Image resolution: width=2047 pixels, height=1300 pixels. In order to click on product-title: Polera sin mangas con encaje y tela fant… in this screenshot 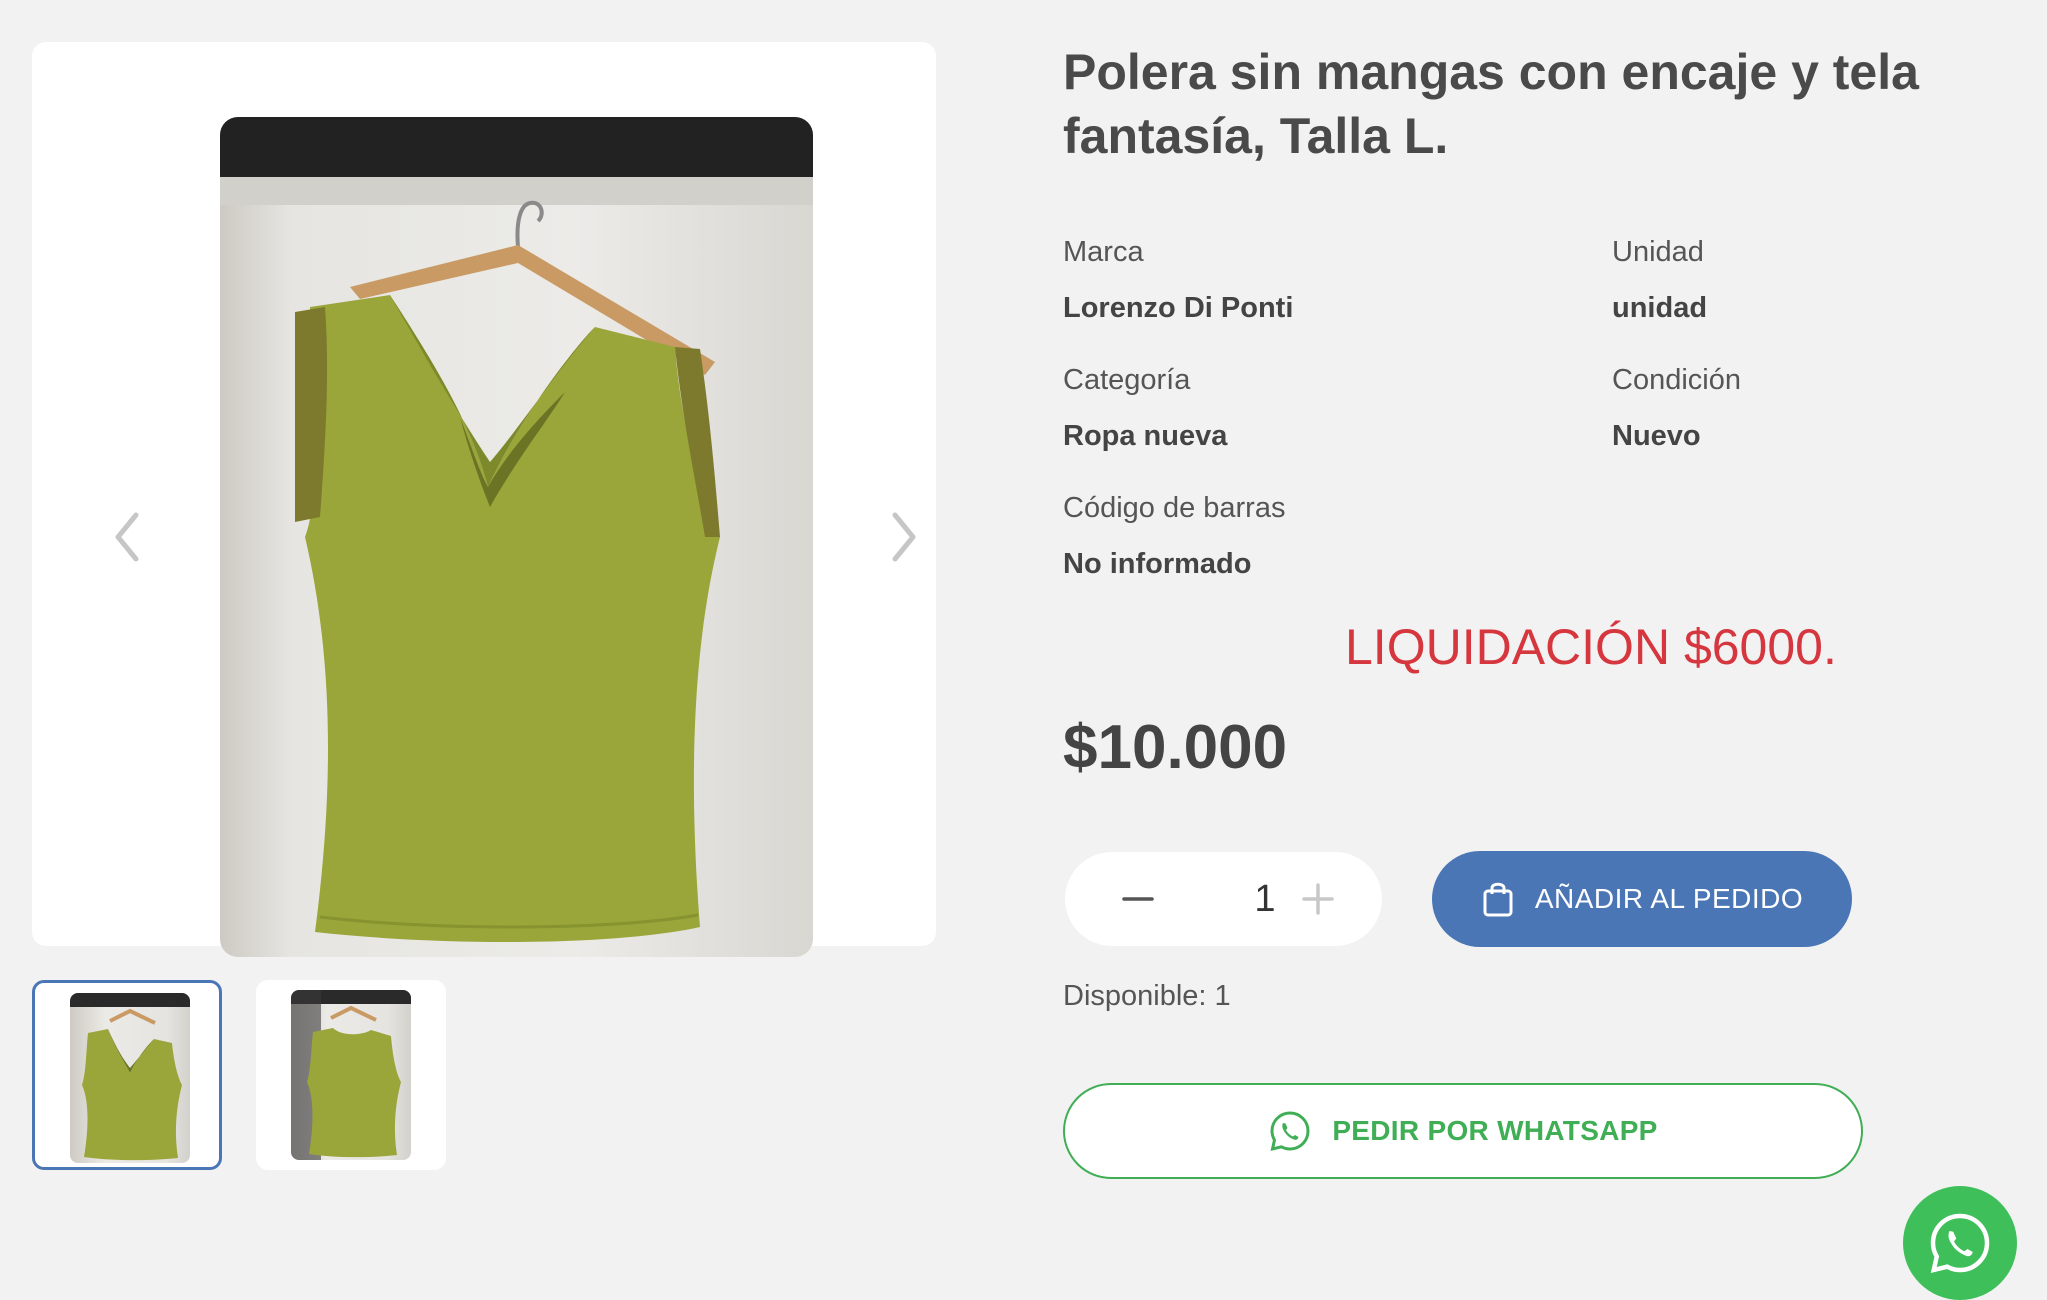, I will do `click(1491, 104)`.